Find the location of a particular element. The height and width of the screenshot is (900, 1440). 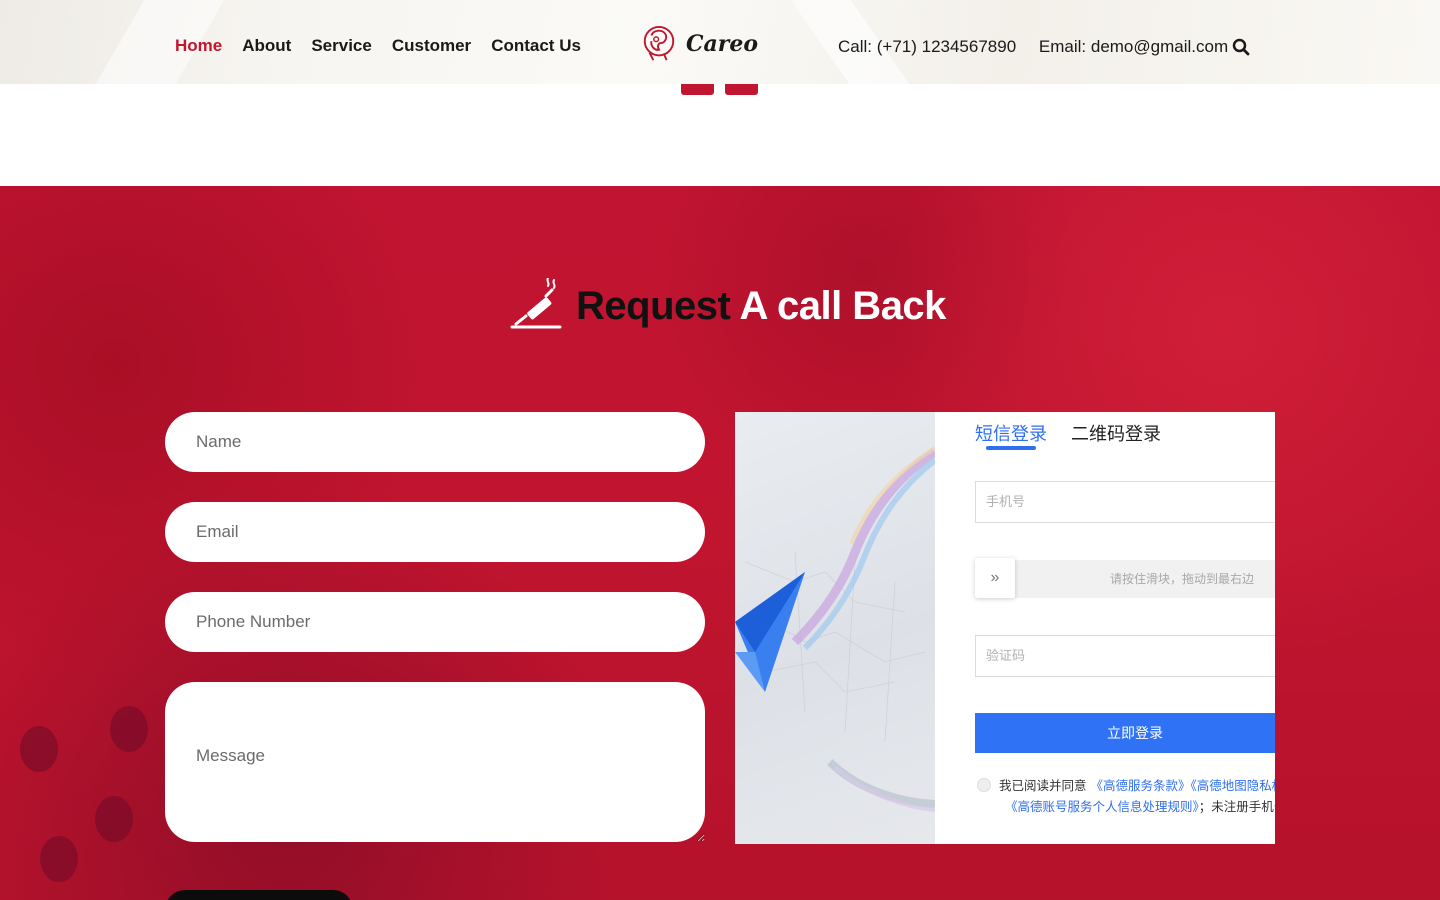

verification-code-input is located at coordinates (1125, 656).